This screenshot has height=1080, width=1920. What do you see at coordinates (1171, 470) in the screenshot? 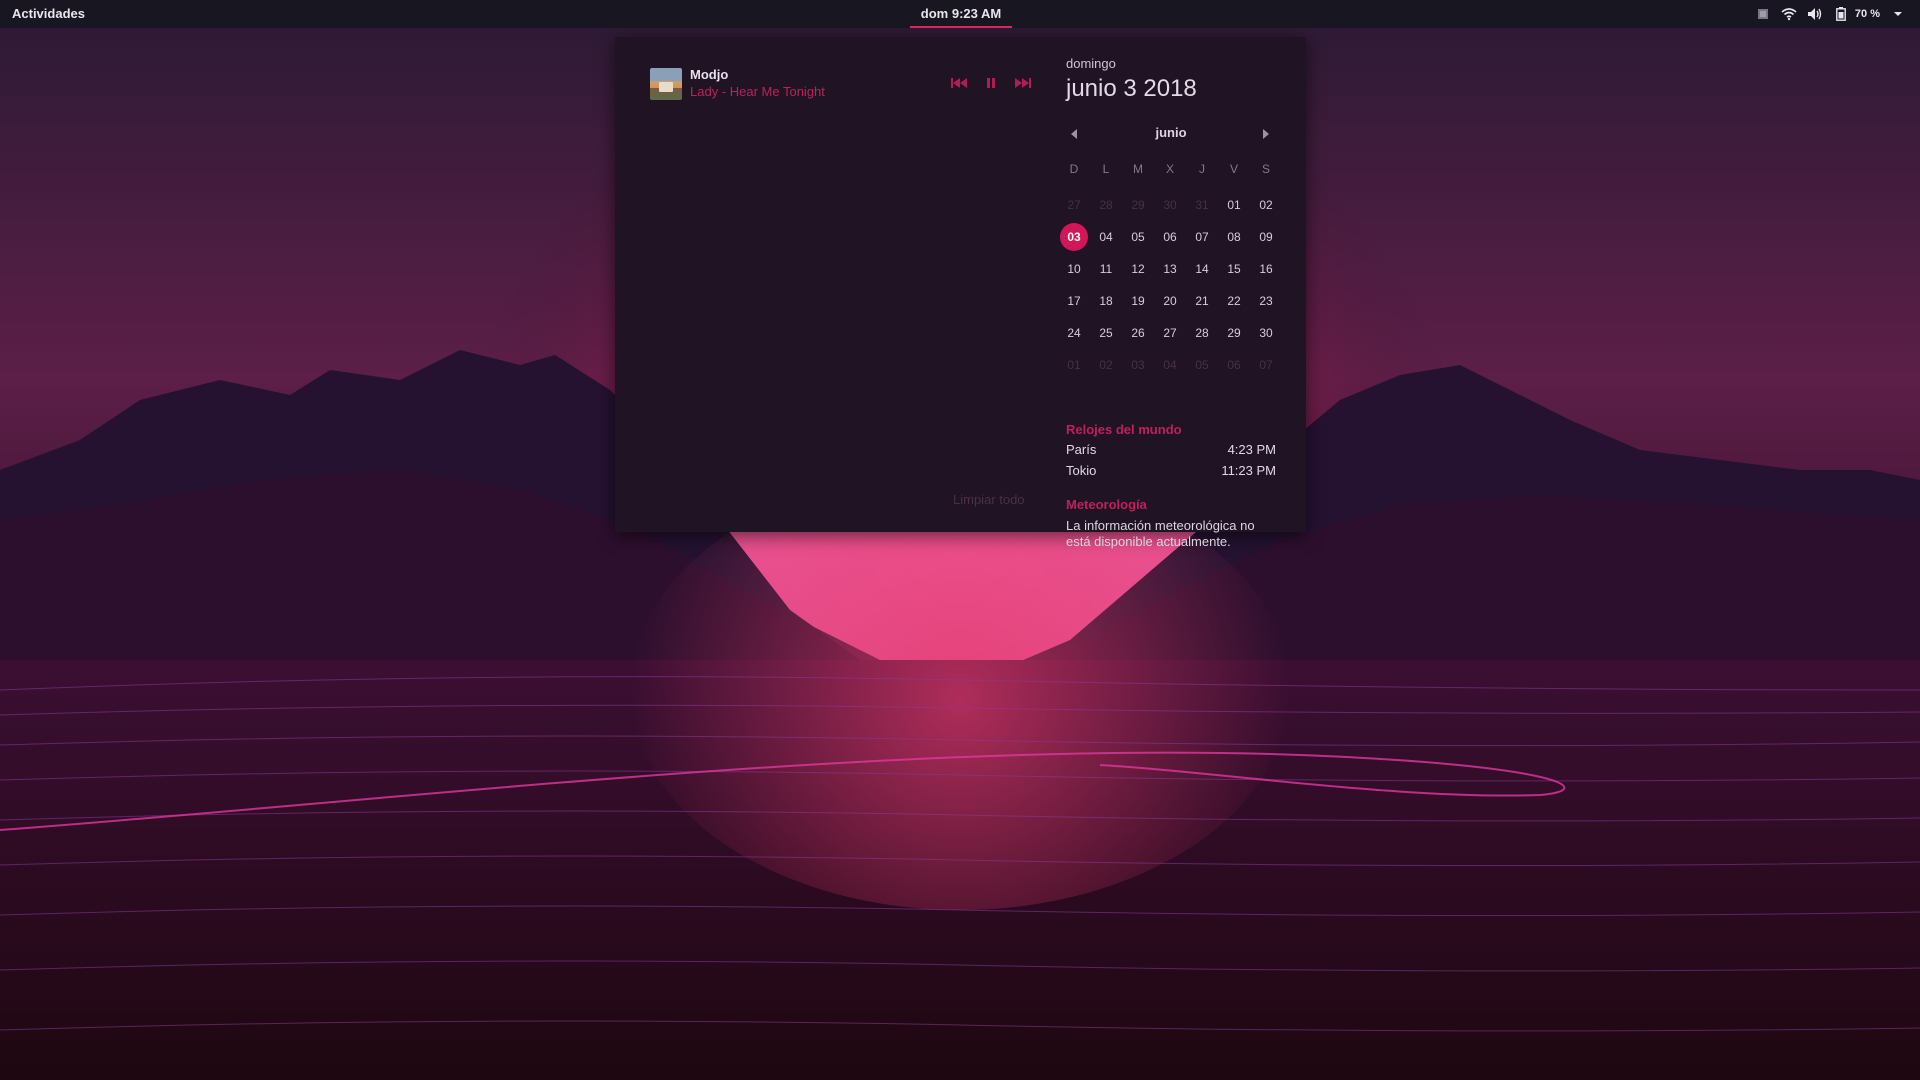
I see `world-clock-row: Tokio 11:23 PM` at bounding box center [1171, 470].